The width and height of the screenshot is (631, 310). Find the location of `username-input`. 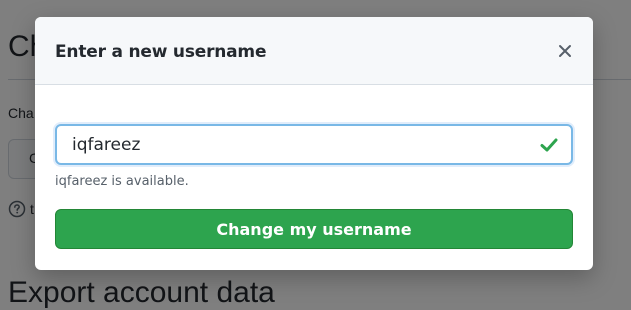

username-input is located at coordinates (314, 144).